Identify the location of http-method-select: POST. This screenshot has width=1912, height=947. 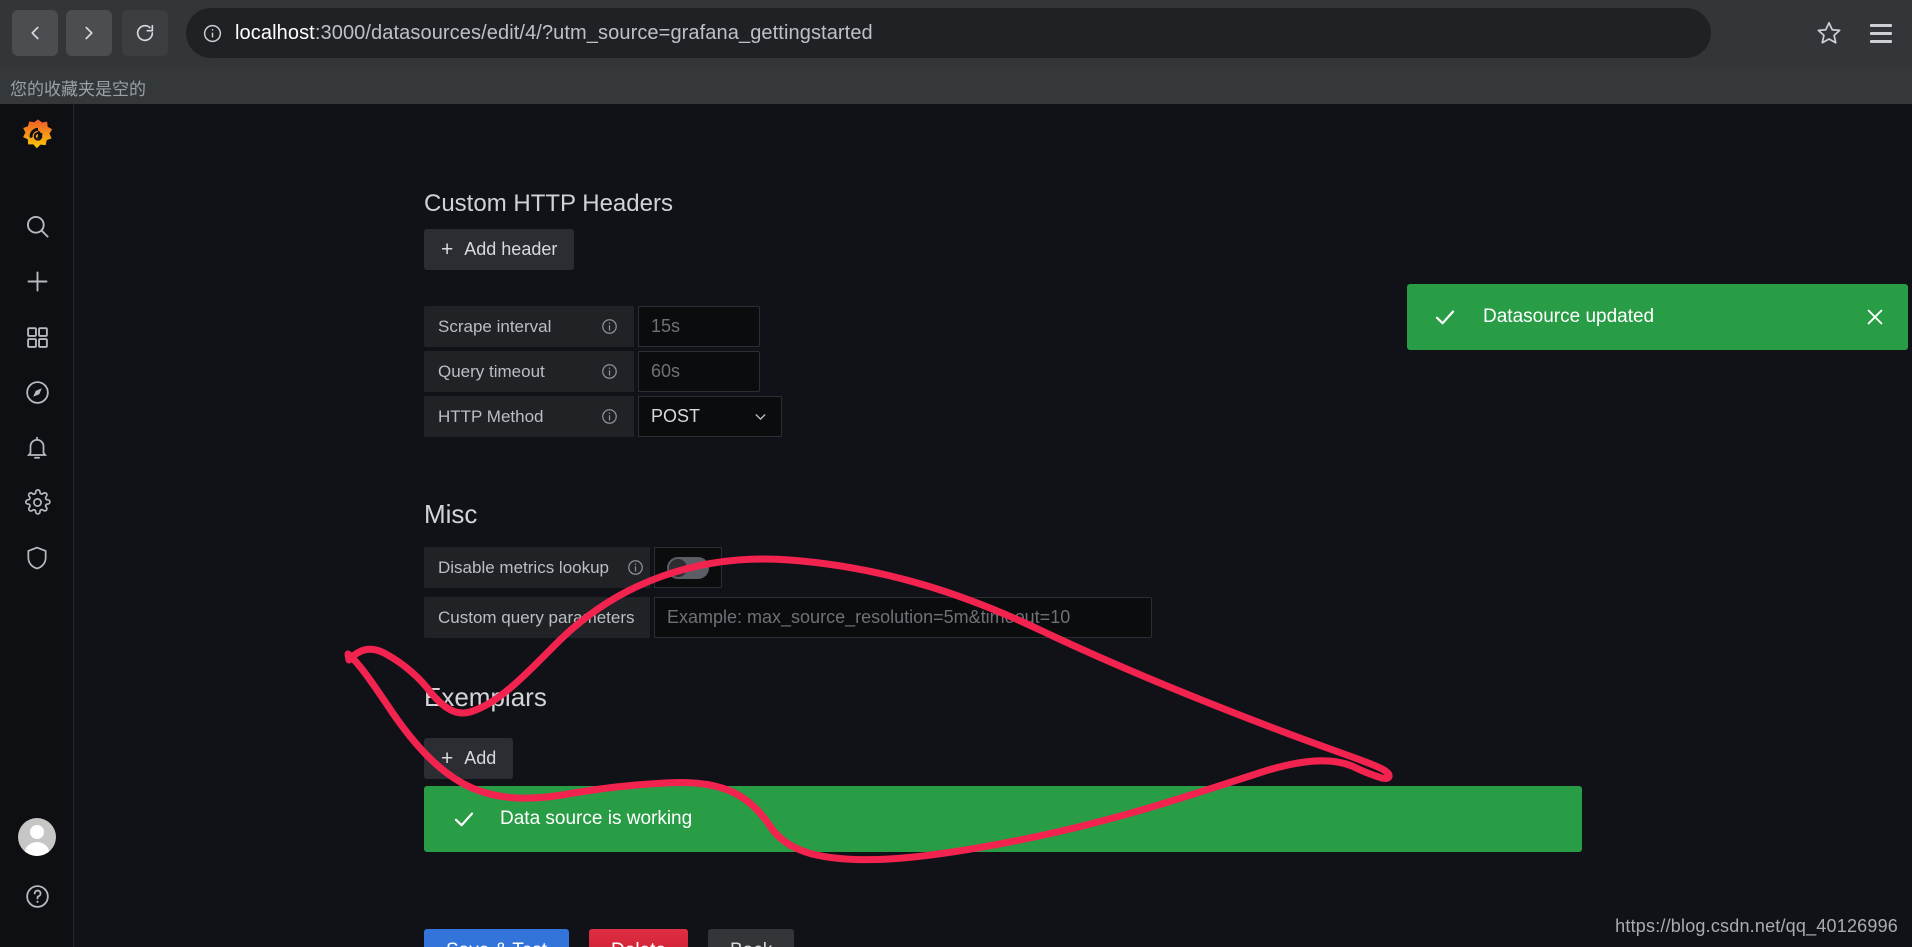
(710, 416).